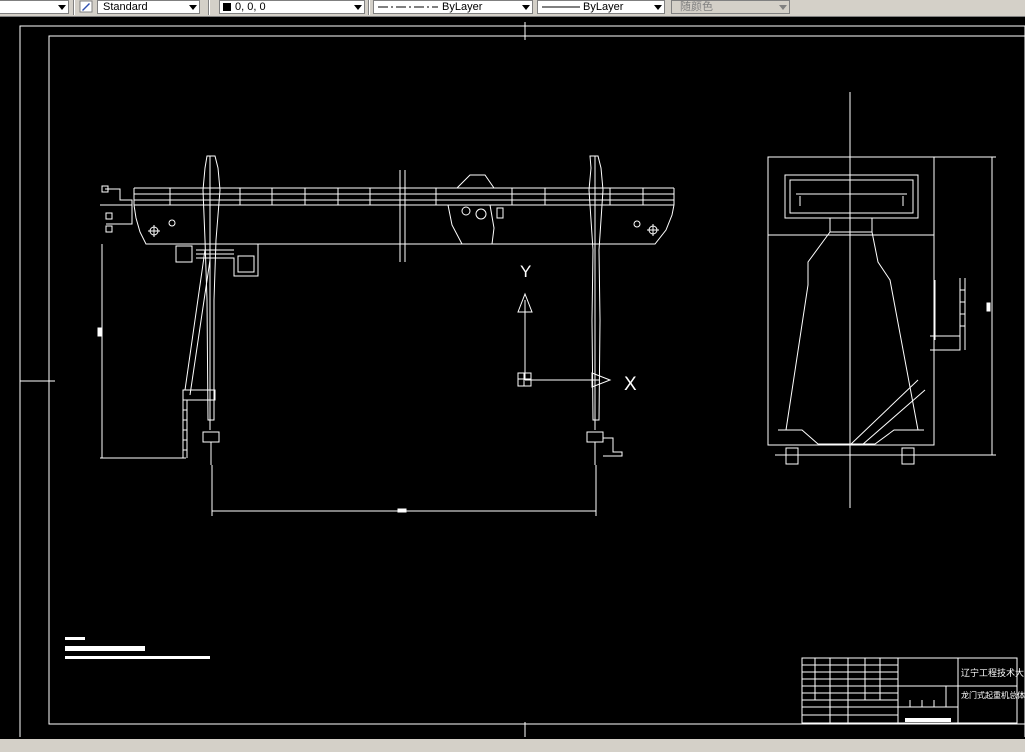  I want to click on lineweight-dropdown: ByLayer, so click(601, 7).